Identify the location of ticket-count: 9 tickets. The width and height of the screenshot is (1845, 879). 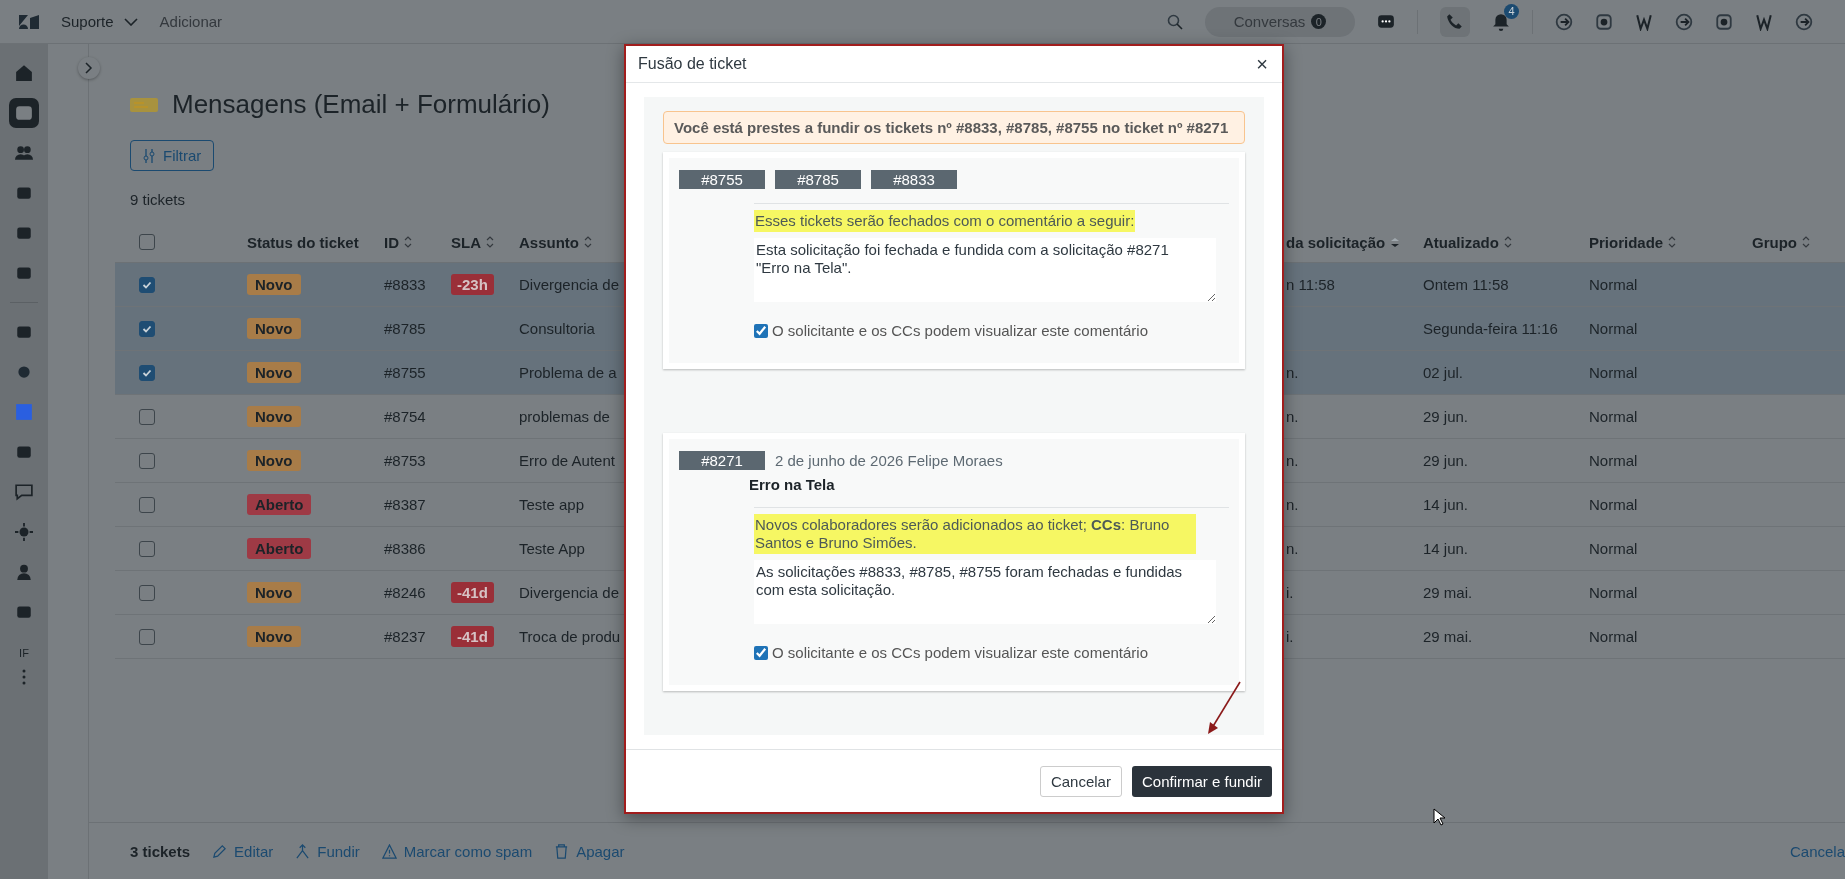
(158, 199).